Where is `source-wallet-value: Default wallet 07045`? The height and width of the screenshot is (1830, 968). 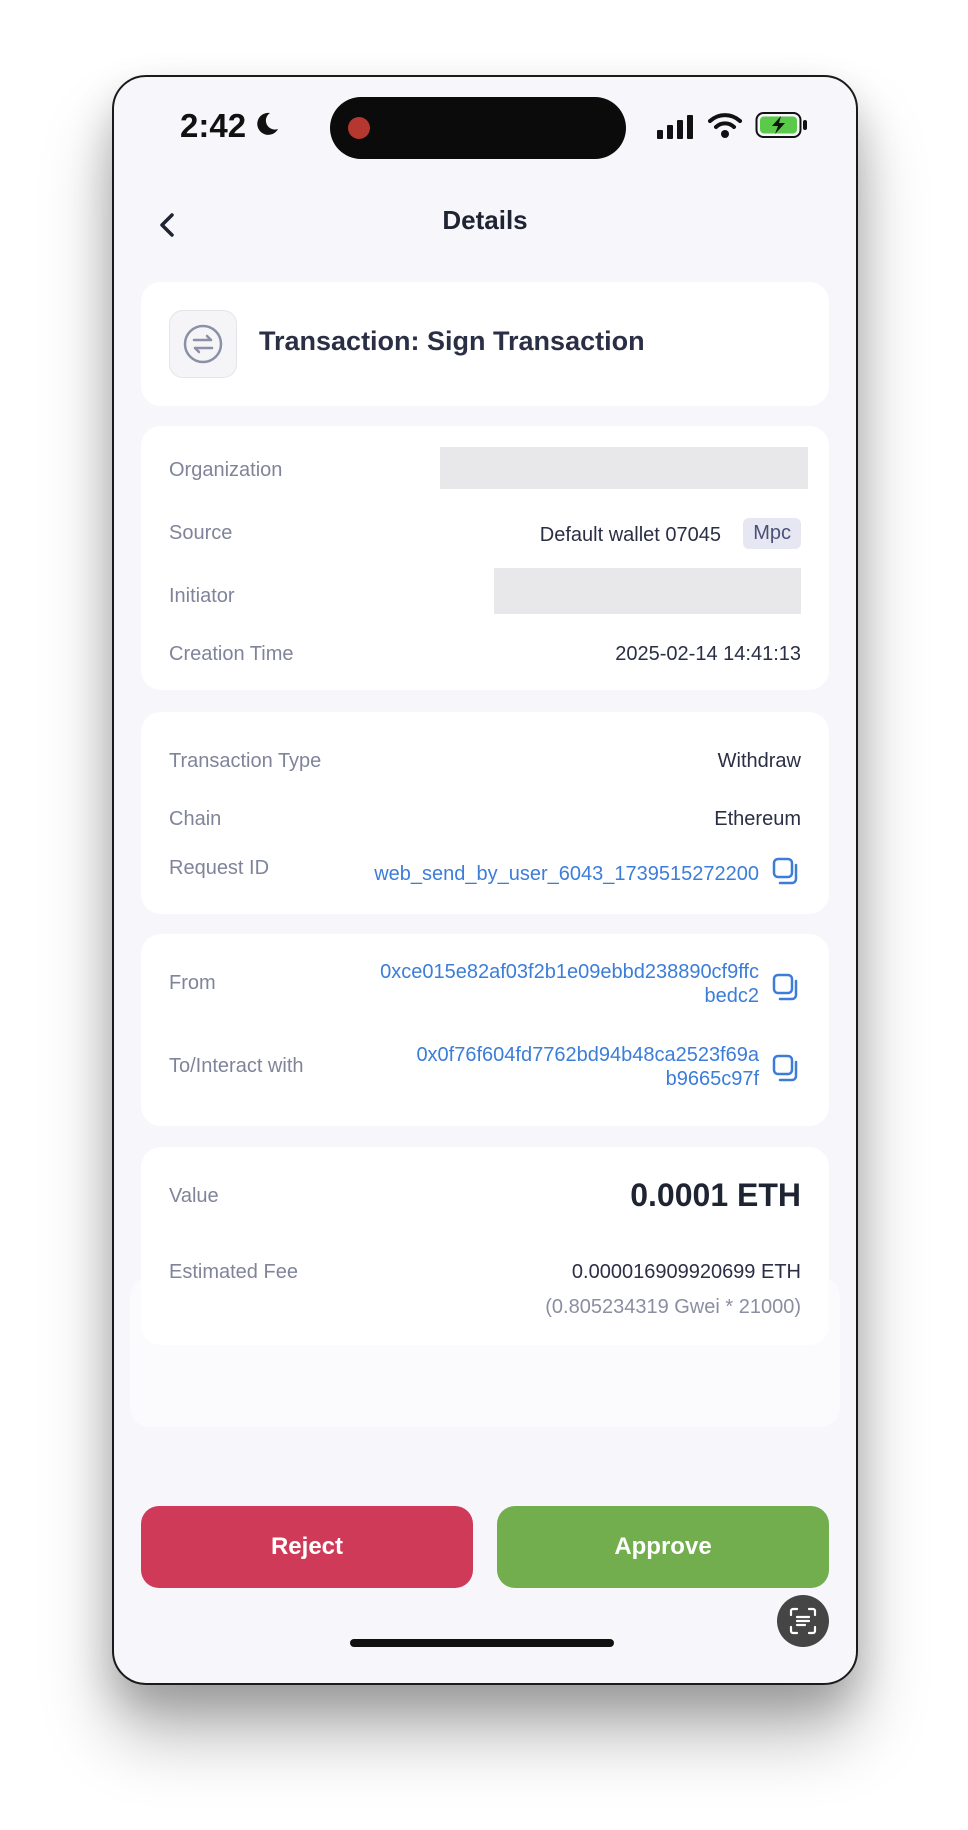
source-wallet-value: Default wallet 07045 is located at coordinates (630, 535).